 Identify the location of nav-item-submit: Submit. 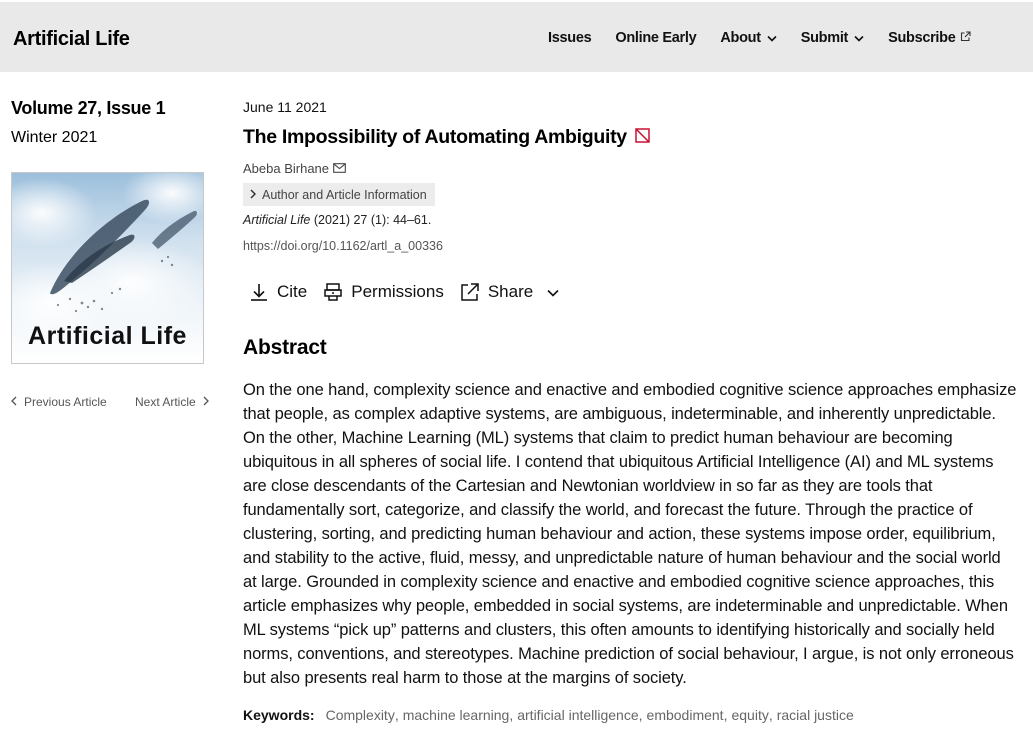
(832, 38).